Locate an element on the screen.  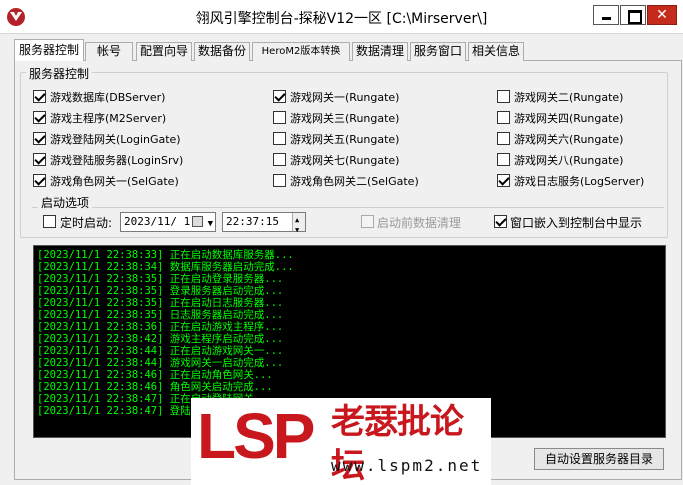
checkbox-m2server is located at coordinates (39, 117).